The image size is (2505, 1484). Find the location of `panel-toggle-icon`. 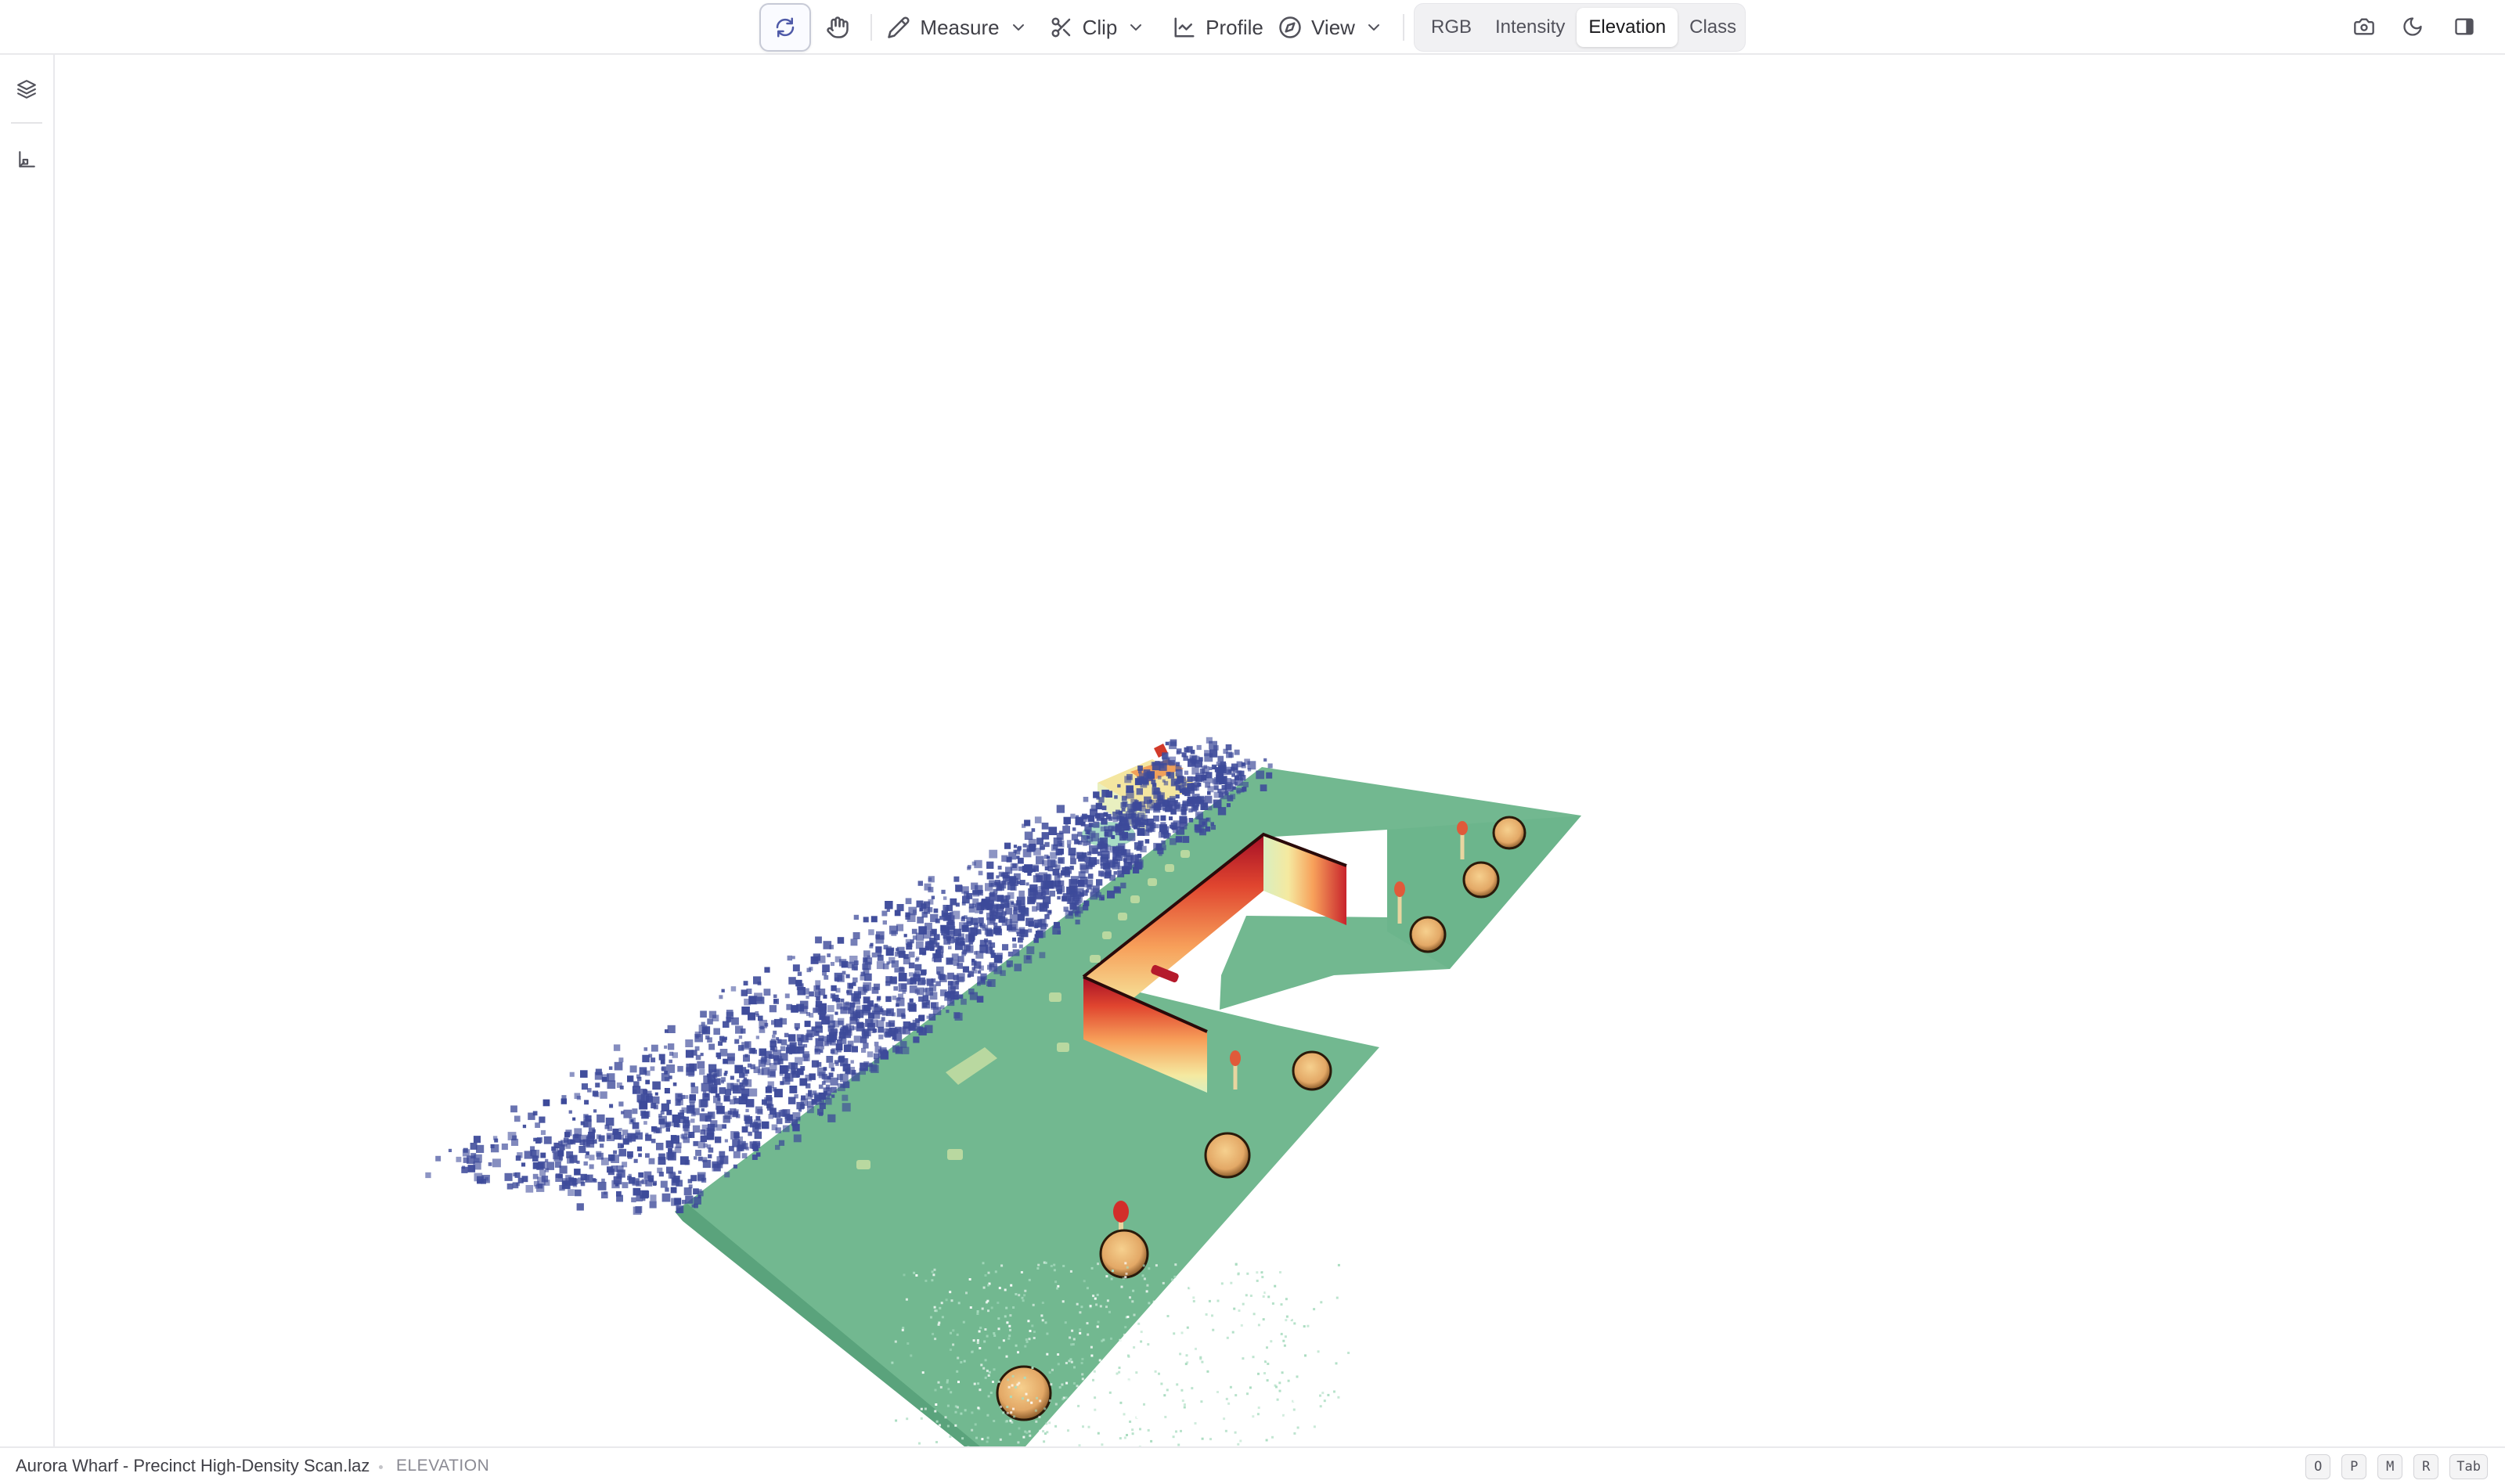

panel-toggle-icon is located at coordinates (2464, 27).